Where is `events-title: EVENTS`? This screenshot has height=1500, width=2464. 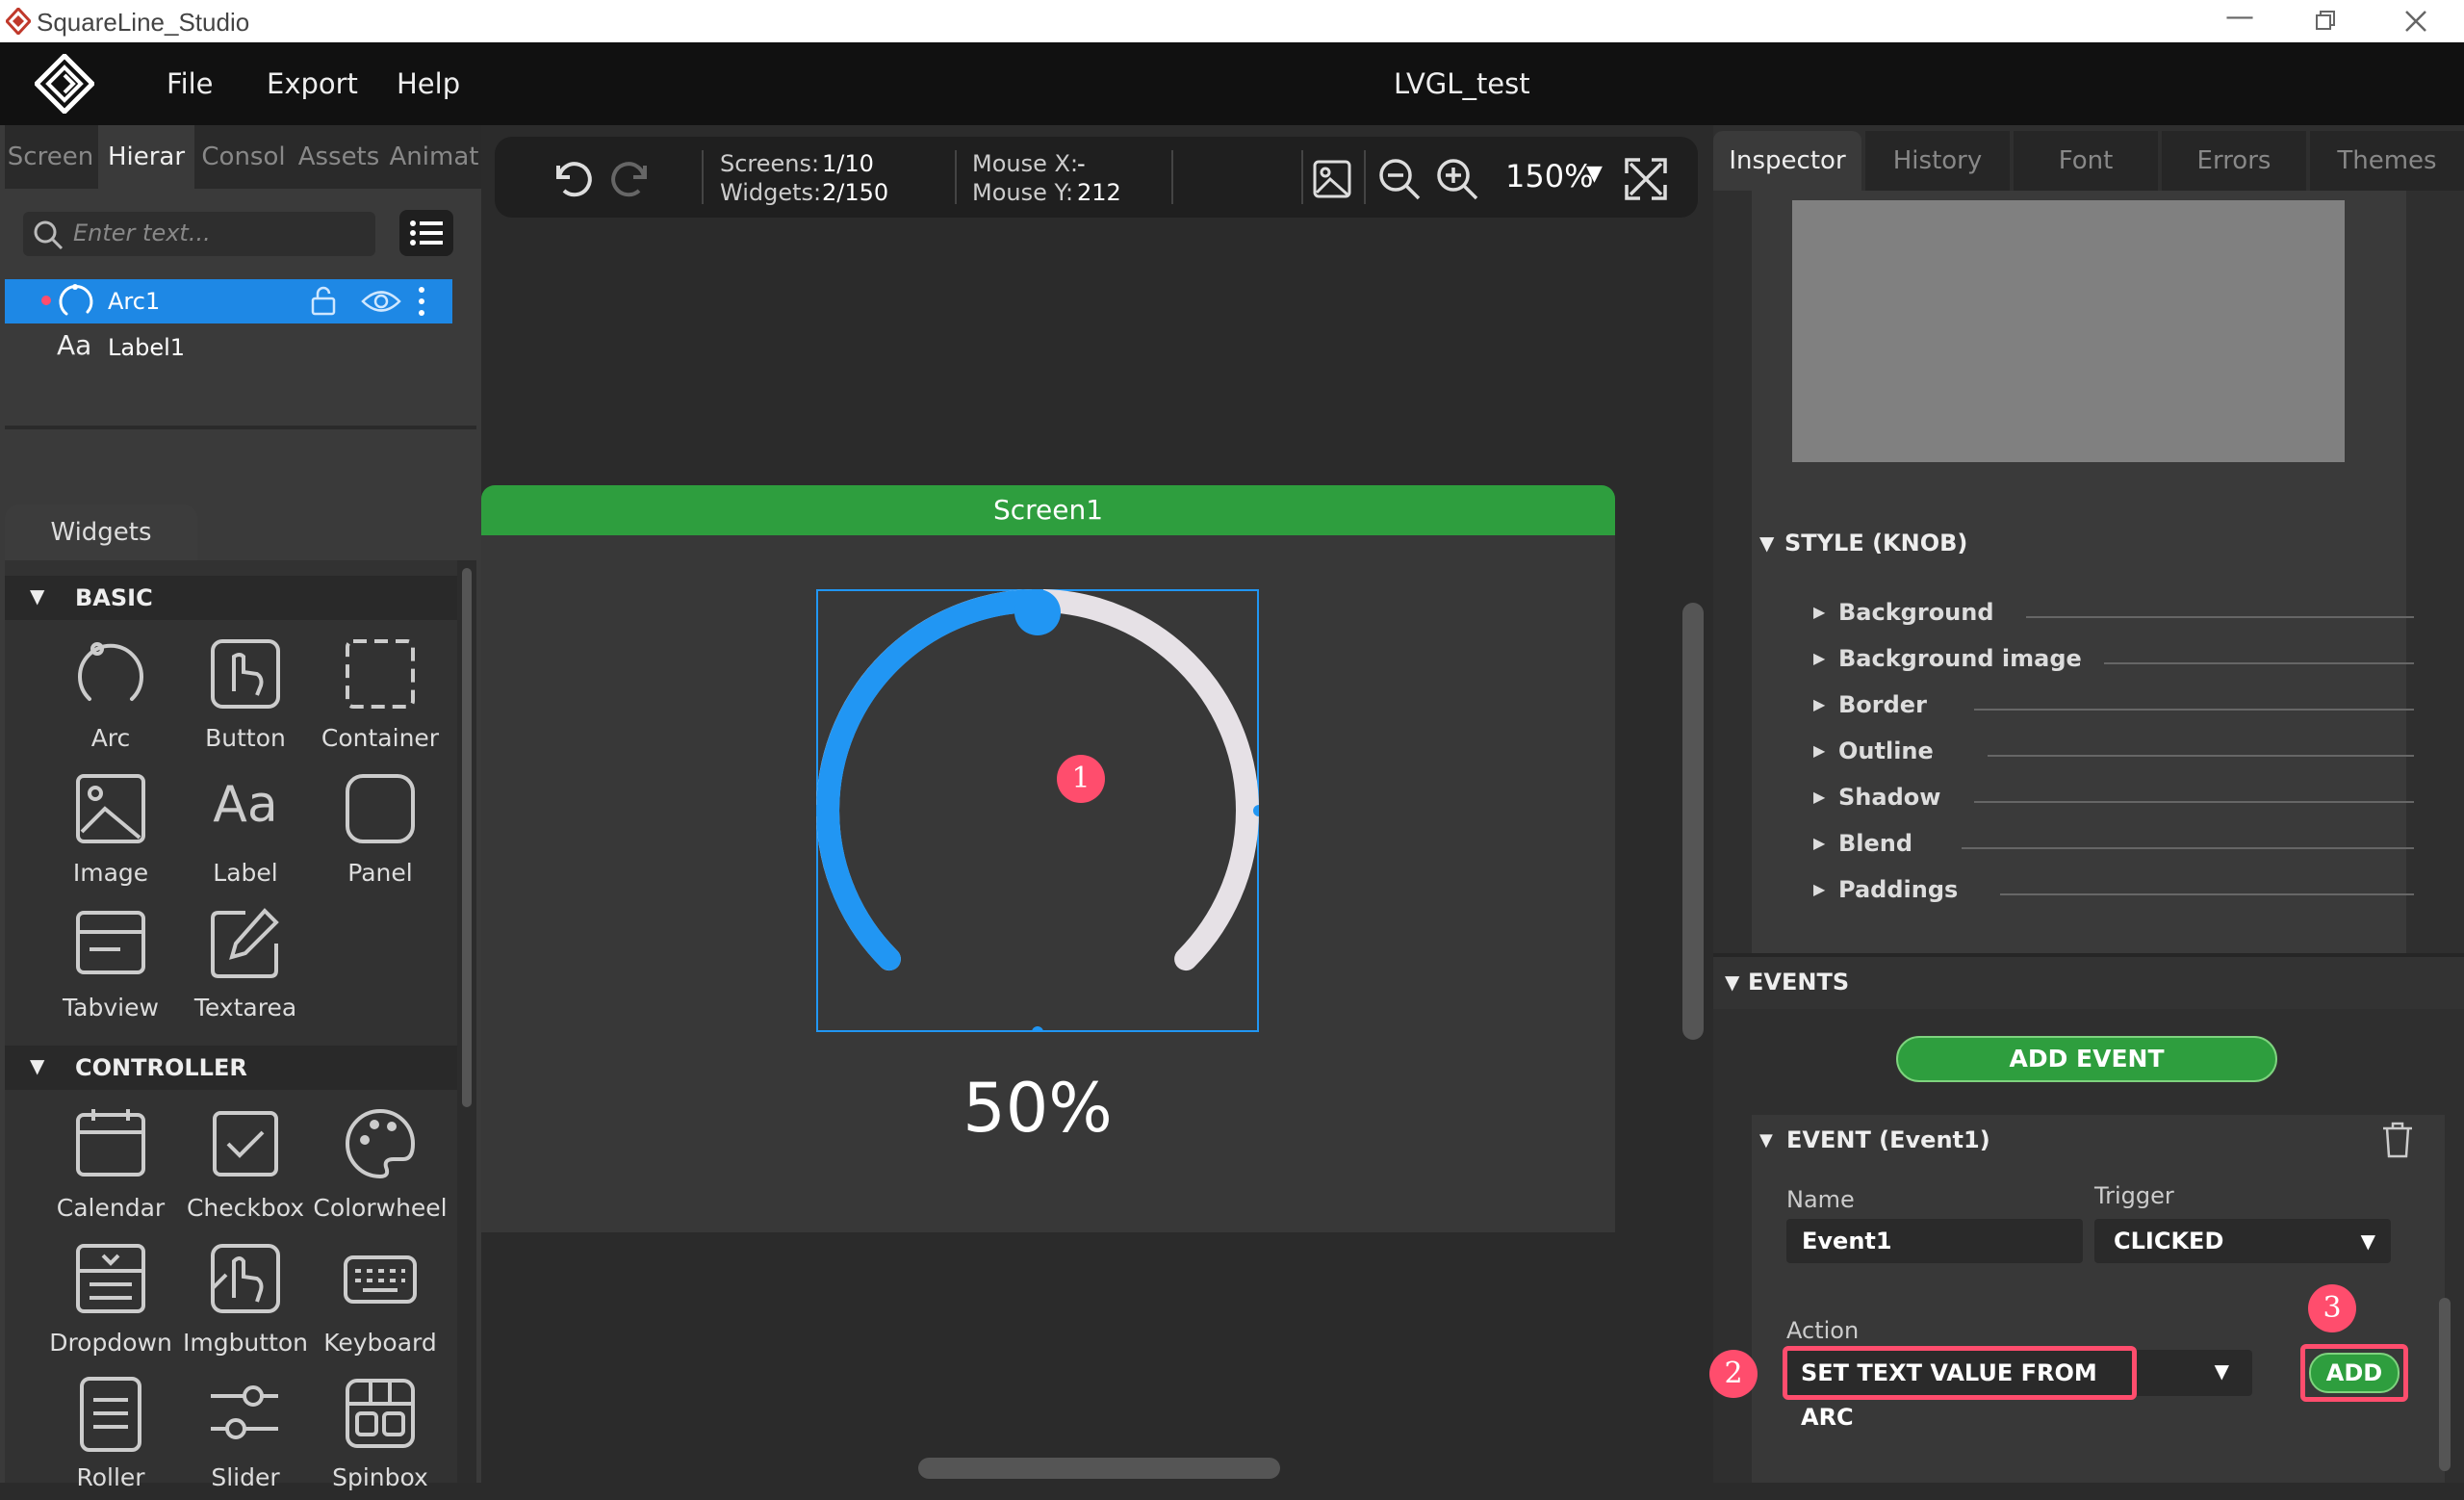
events-title: EVENTS is located at coordinates (1799, 982).